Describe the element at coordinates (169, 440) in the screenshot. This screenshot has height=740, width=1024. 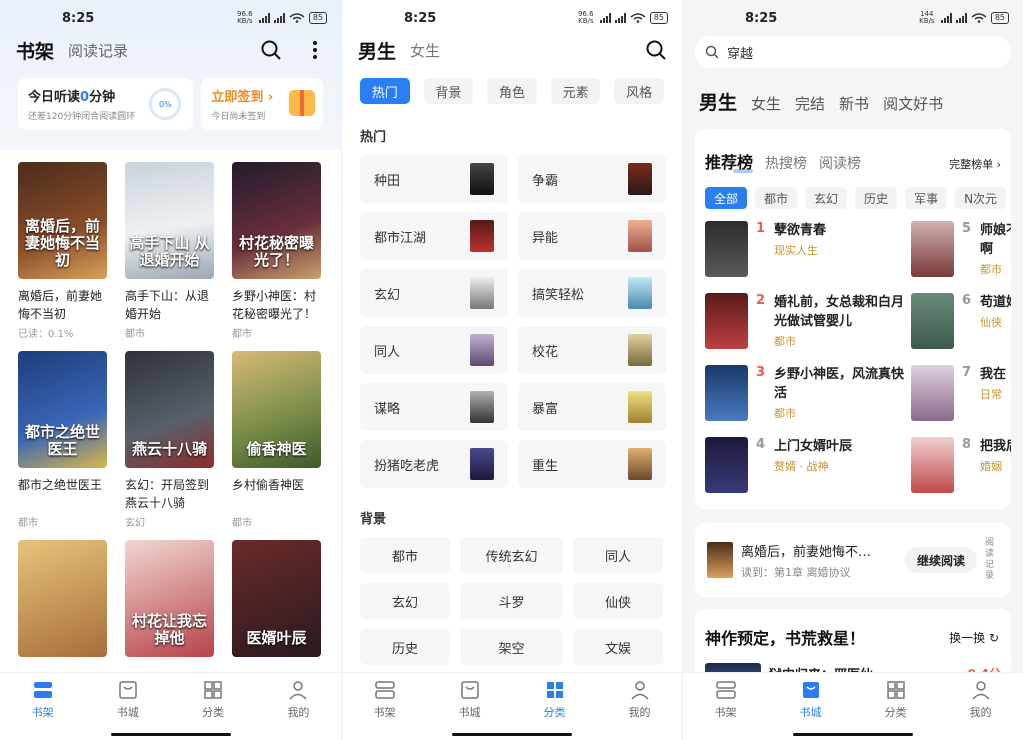
I see `book-item: 燕云十八骑 玄幻：开局签到燕云十八骑 玄幻` at that location.